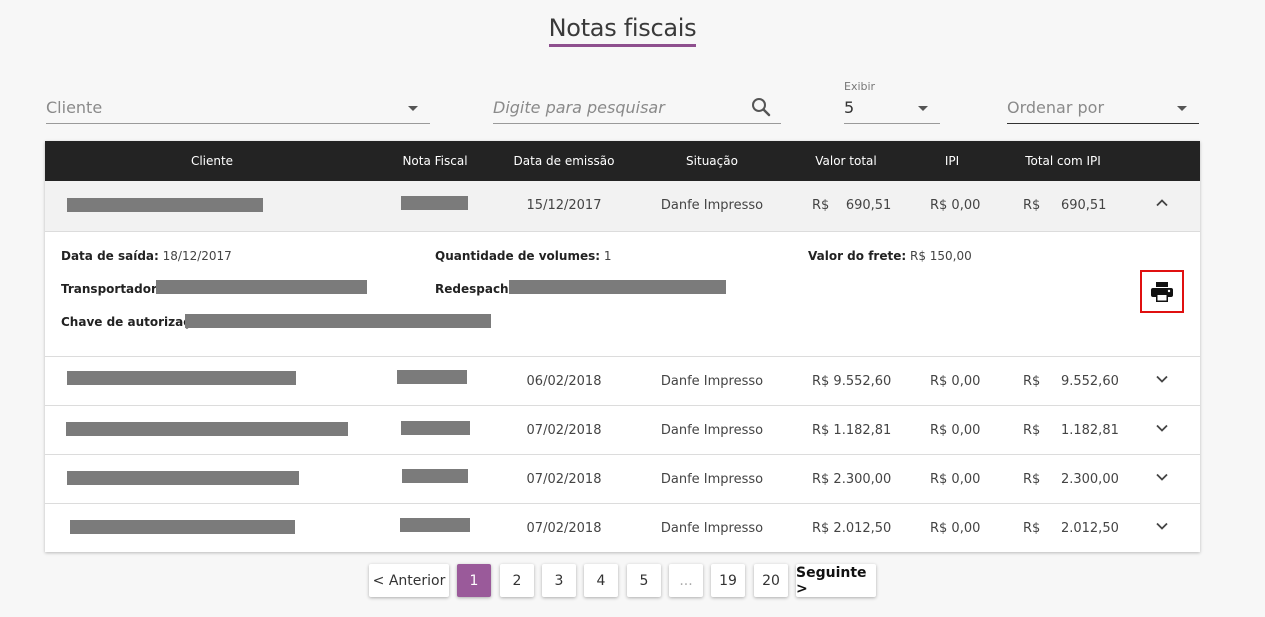  I want to click on header-total-com-ipi: Total com IPI, so click(1063, 161).